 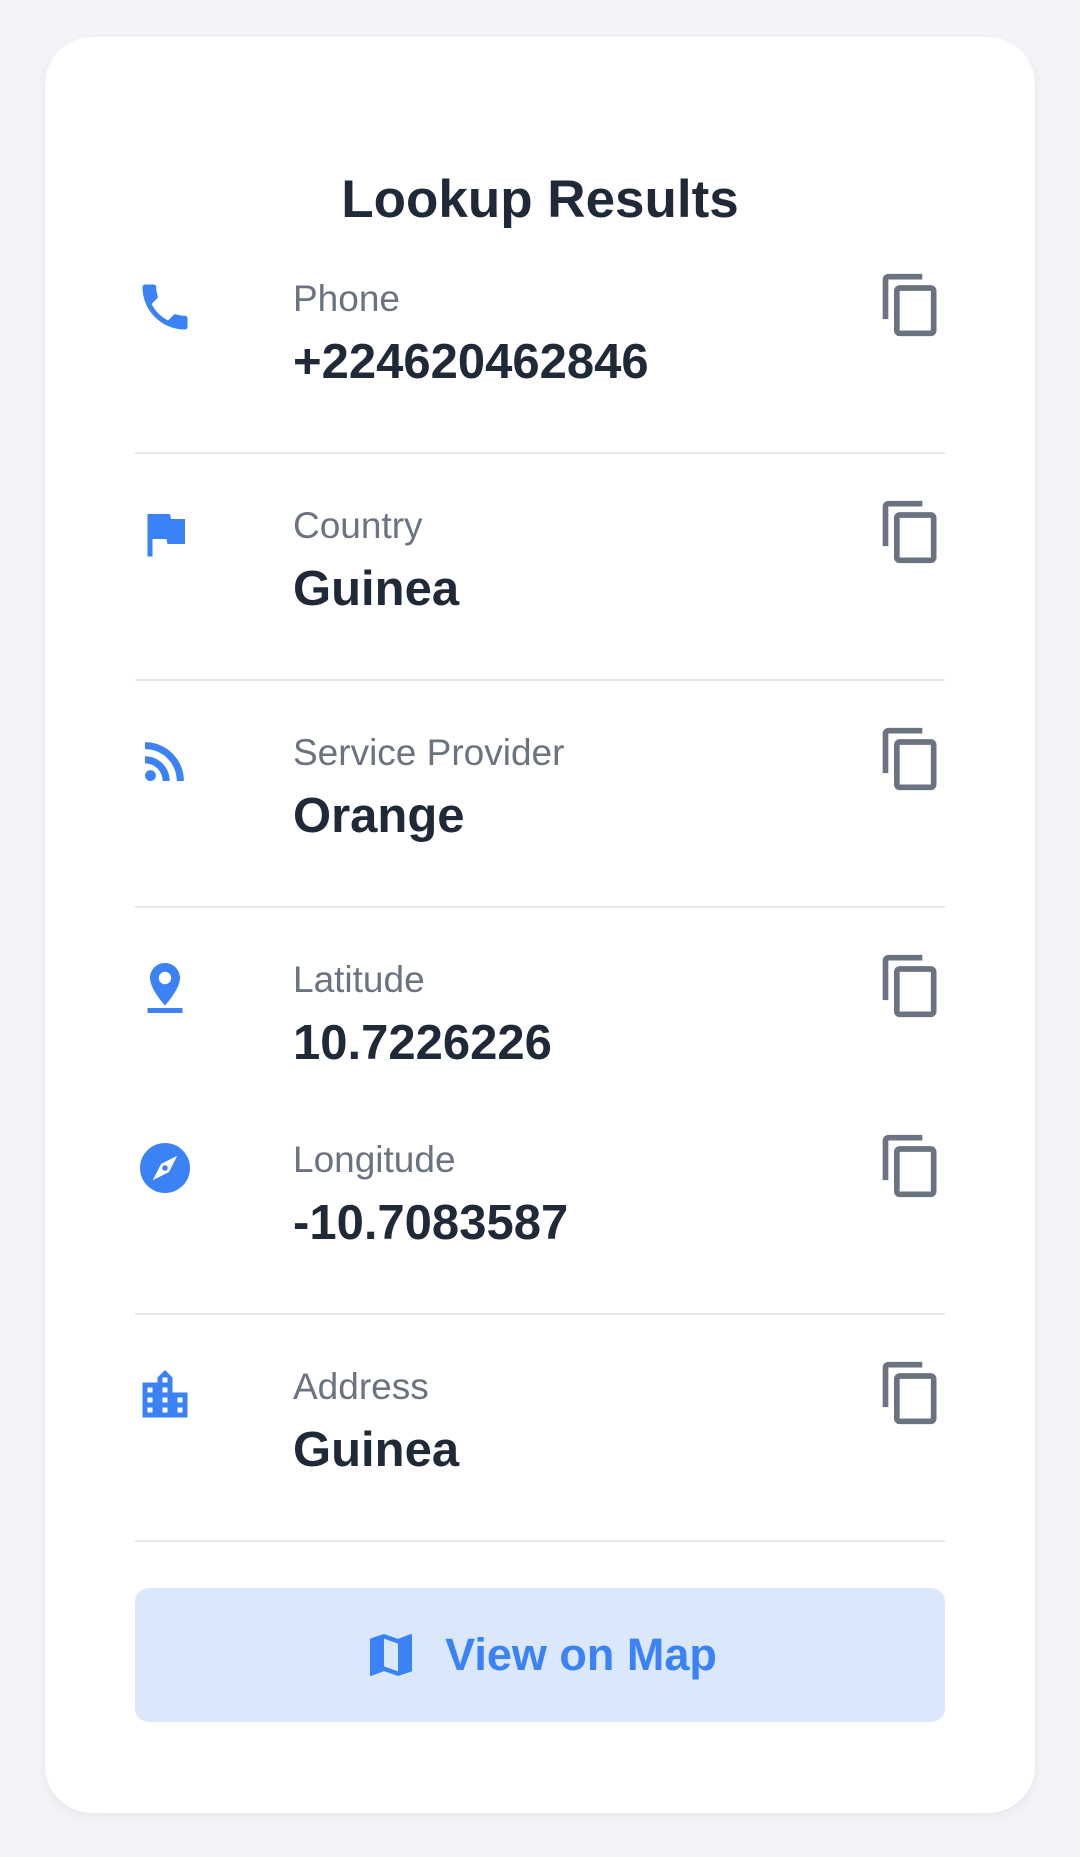 I want to click on copy-longitude-button, so click(x=911, y=1166).